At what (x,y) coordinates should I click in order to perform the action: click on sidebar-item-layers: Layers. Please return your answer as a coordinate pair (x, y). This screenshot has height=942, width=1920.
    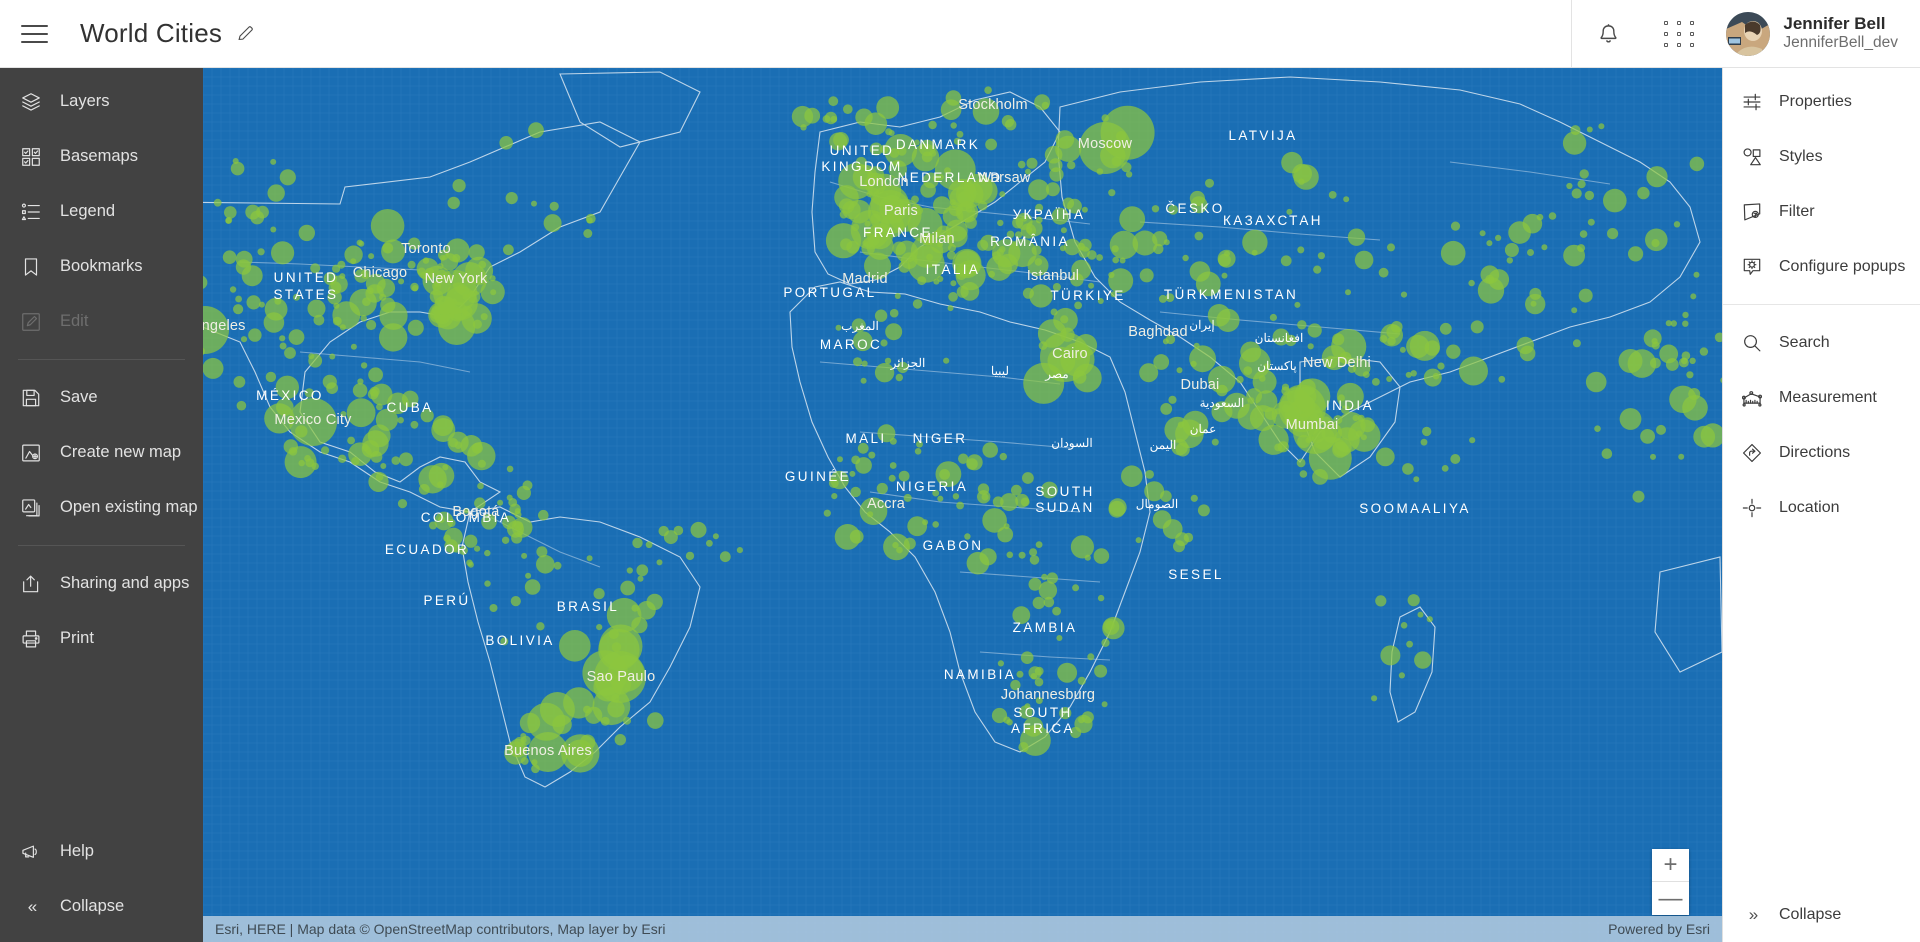
    Looking at the image, I should click on (101, 101).